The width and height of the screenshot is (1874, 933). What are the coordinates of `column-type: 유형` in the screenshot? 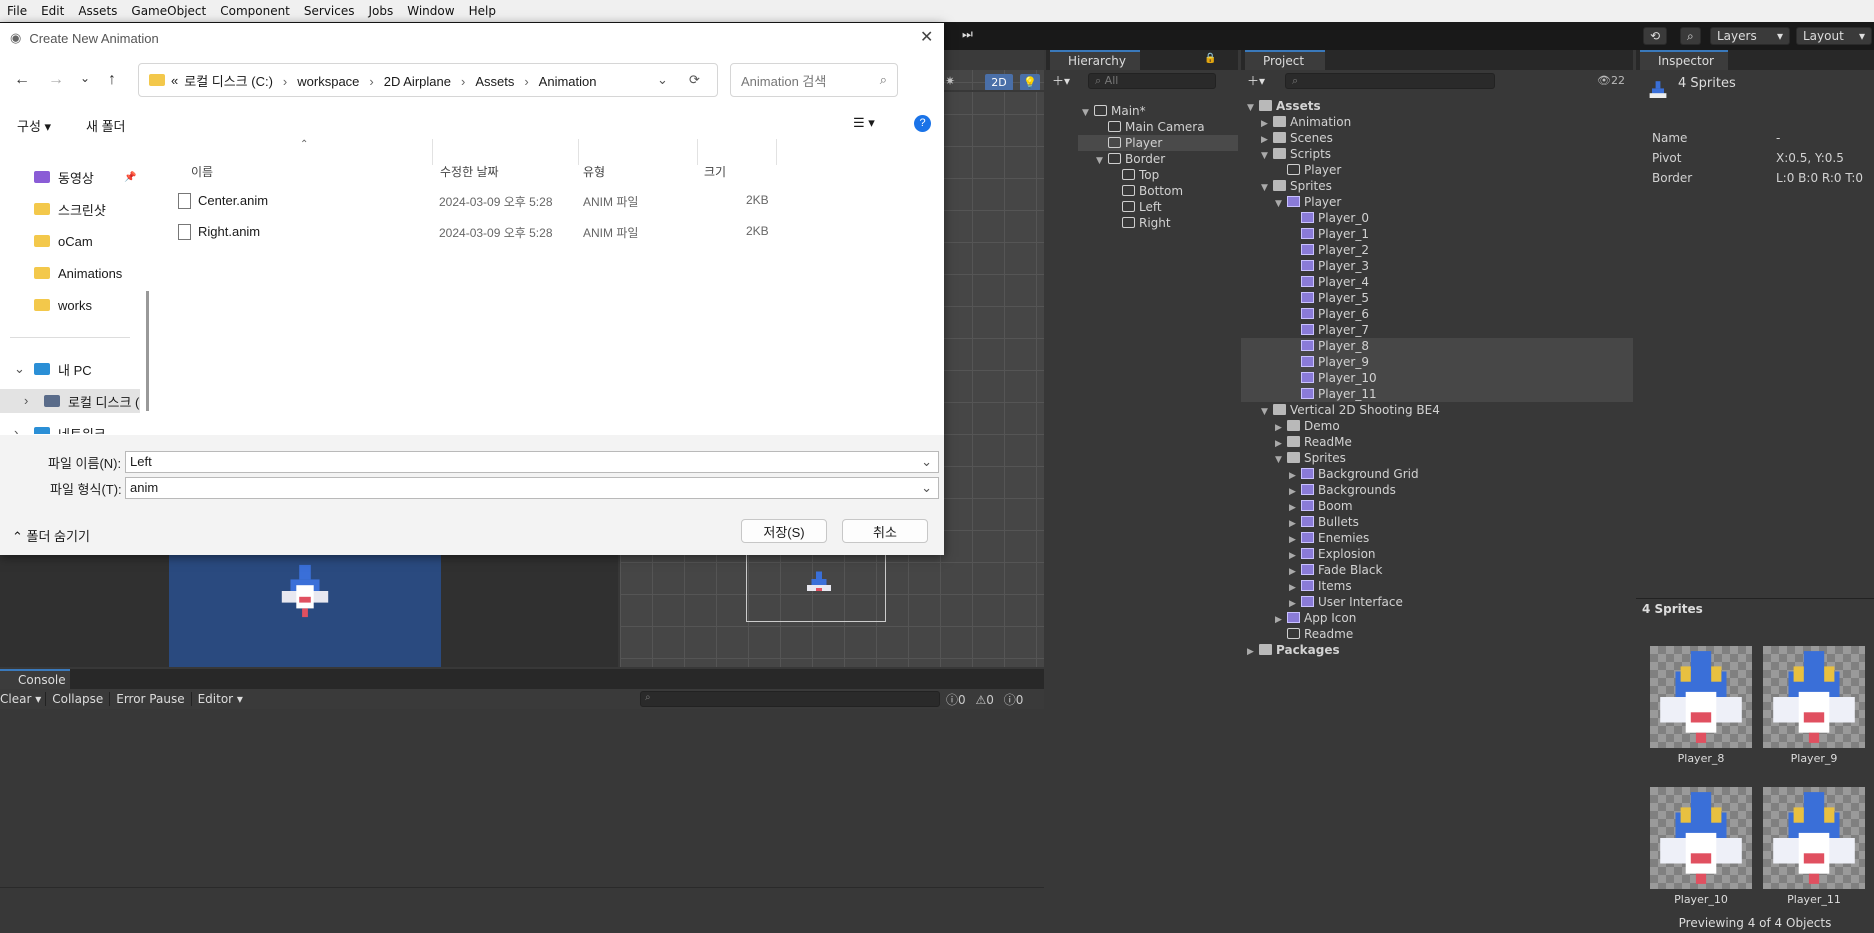 It's located at (594, 171).